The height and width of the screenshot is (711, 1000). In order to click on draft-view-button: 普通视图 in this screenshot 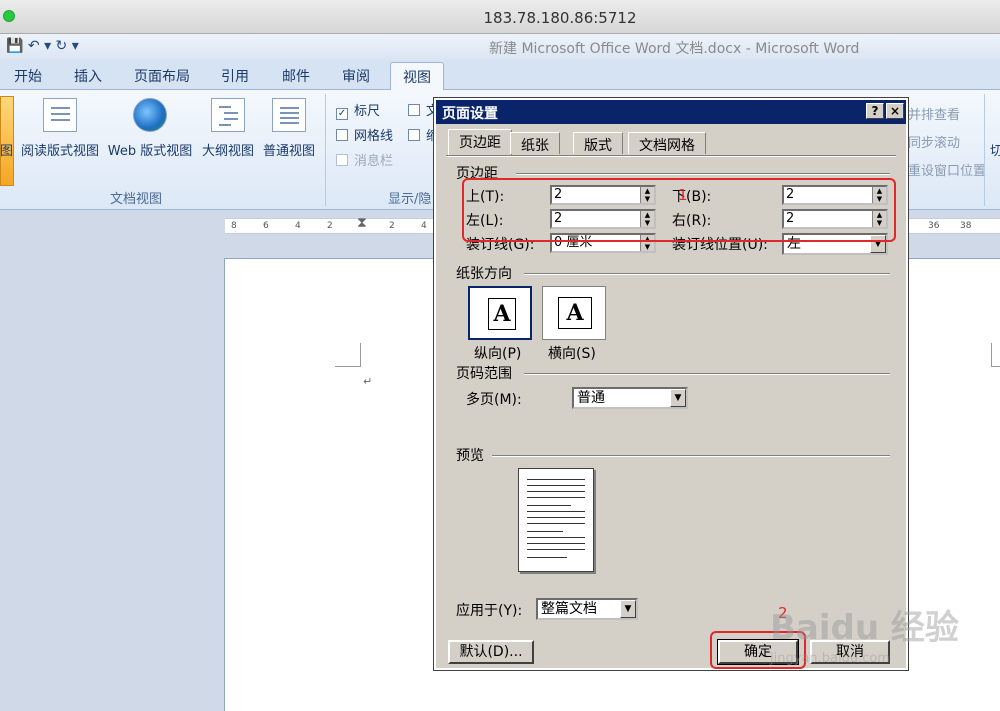, I will do `click(289, 128)`.